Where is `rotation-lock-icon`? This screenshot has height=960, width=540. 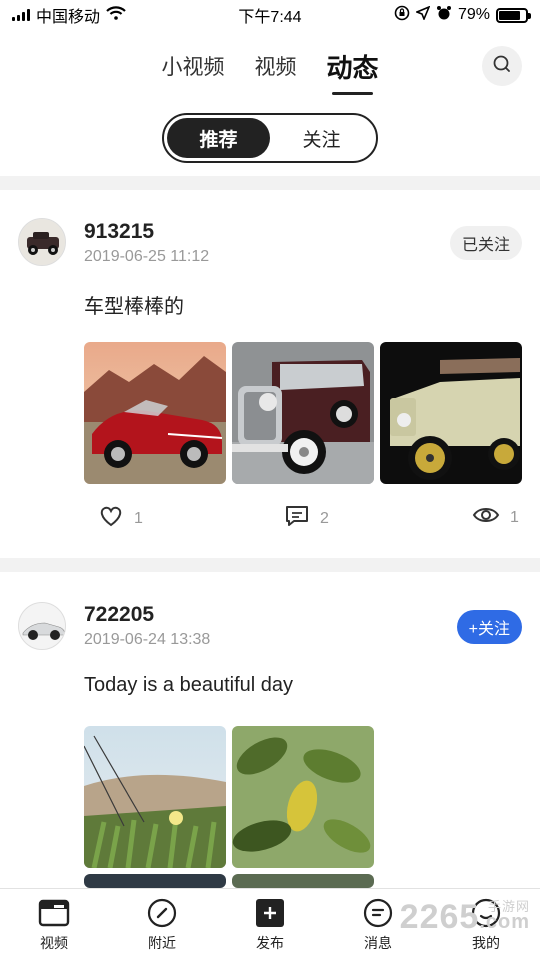 rotation-lock-icon is located at coordinates (402, 15).